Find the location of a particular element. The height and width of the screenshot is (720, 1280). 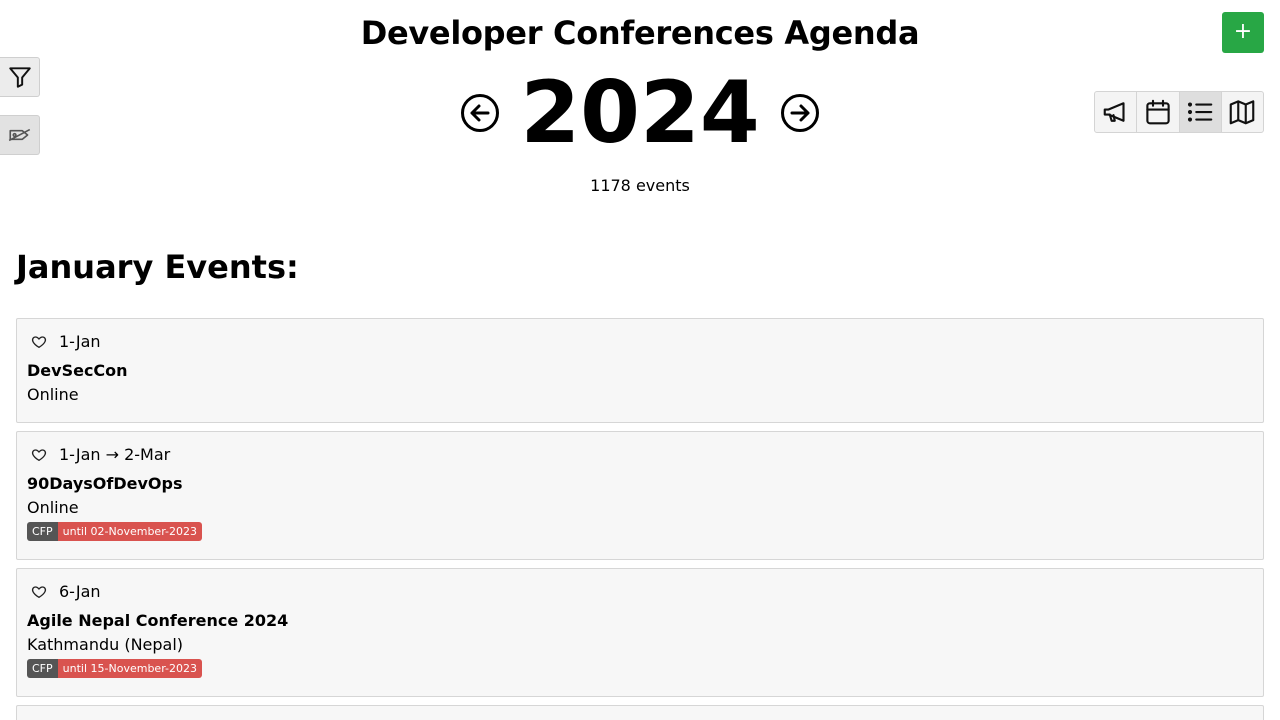

map-view-button is located at coordinates (1242, 112).